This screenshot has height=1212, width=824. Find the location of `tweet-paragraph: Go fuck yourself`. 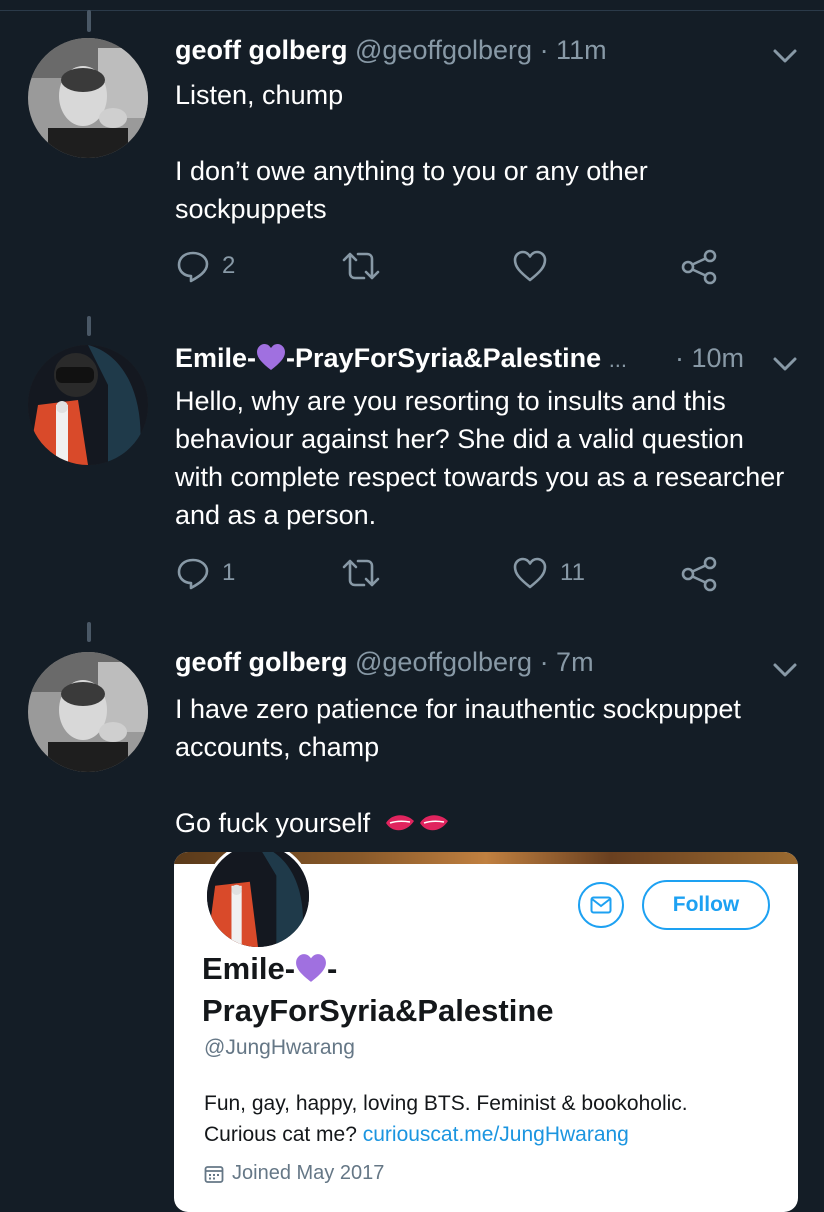

tweet-paragraph: Go fuck yourself is located at coordinates (485, 823).